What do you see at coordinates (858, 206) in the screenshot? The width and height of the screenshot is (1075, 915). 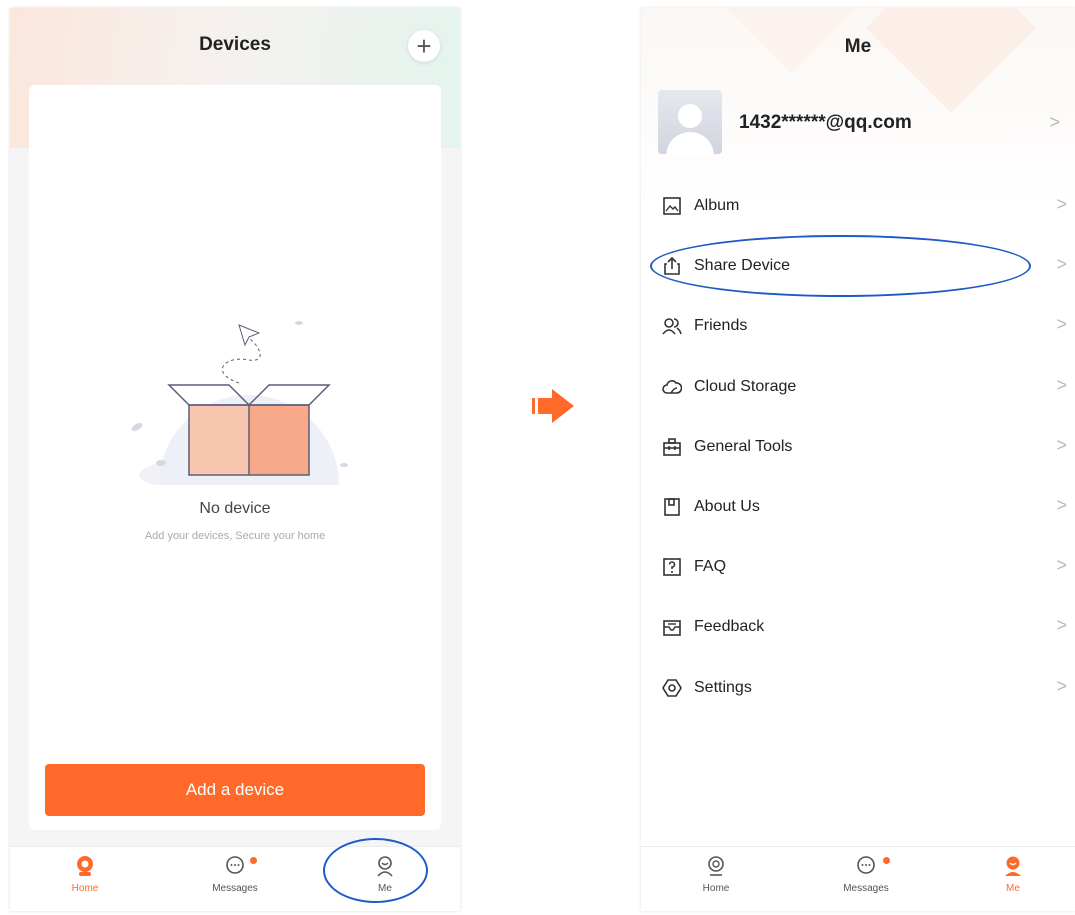 I see `menu-item-album: Album >` at bounding box center [858, 206].